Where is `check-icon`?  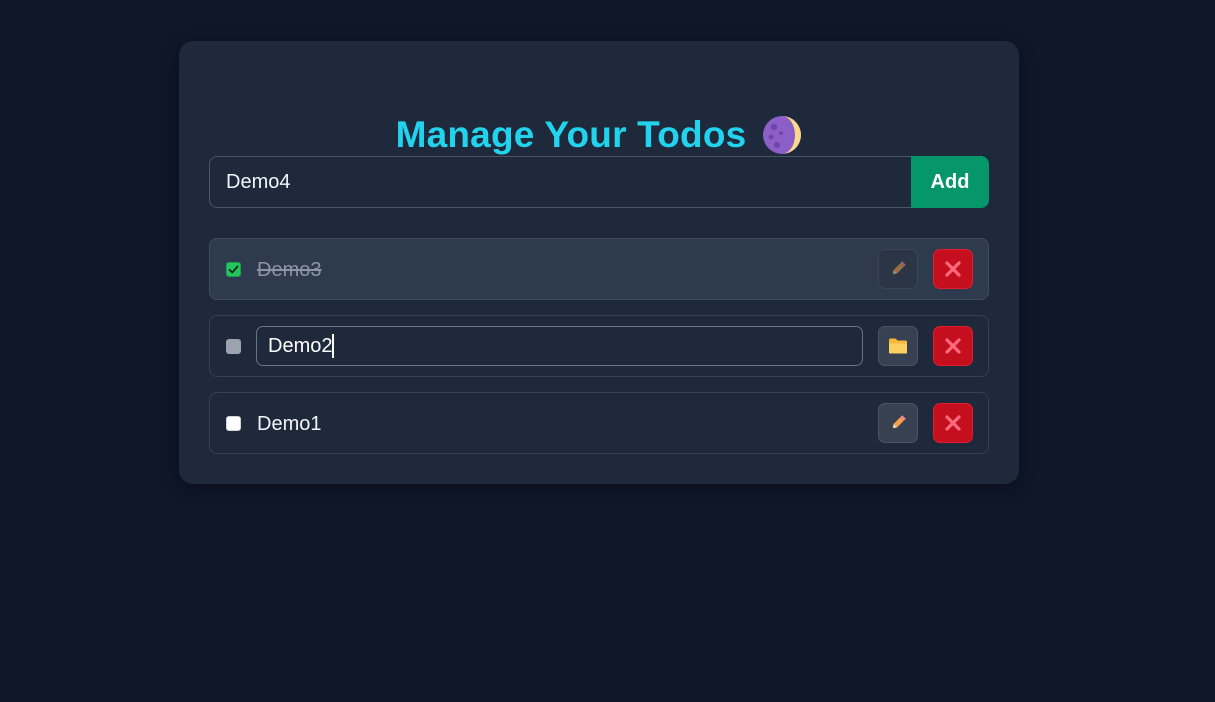 check-icon is located at coordinates (233, 269).